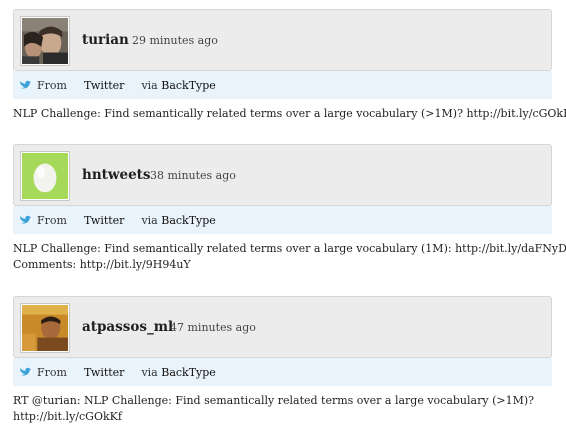  I want to click on timestamp: 47 minutes ago, so click(213, 327).